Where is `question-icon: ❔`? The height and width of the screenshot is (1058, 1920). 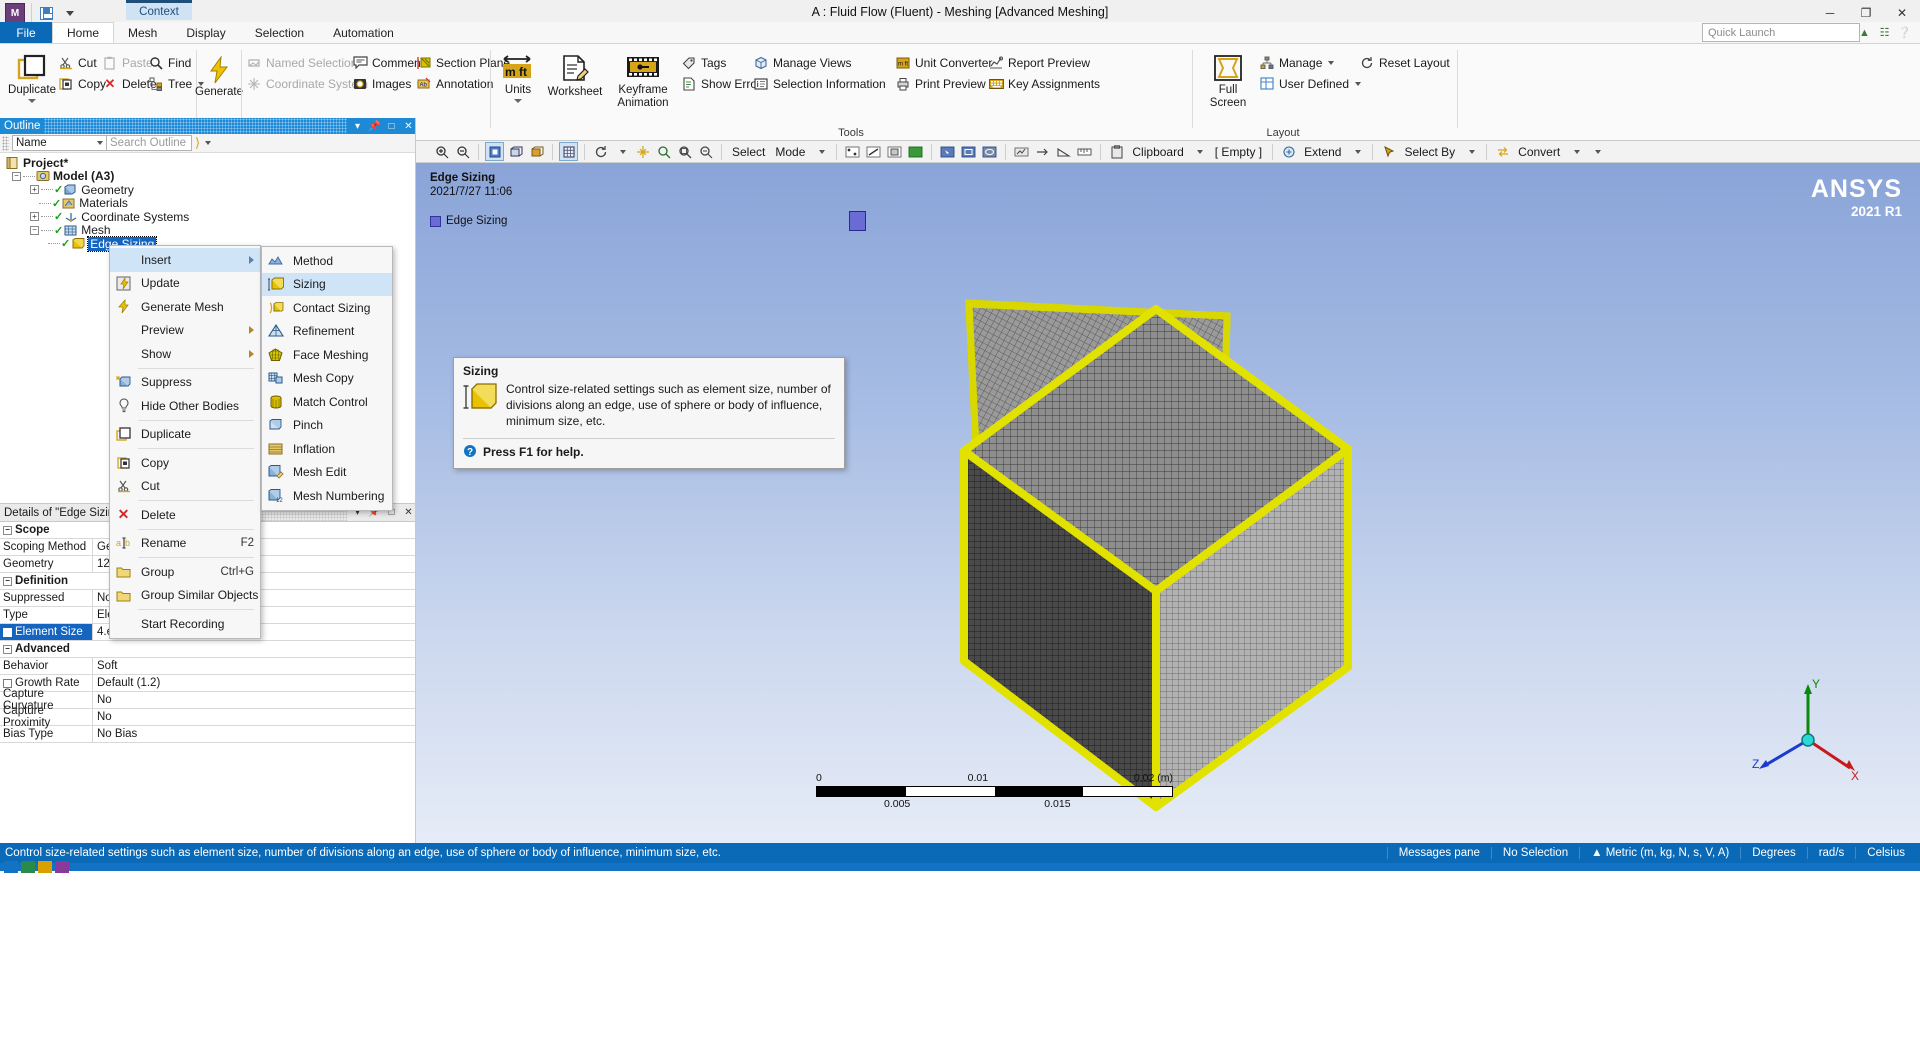 question-icon: ❔ is located at coordinates (1904, 32).